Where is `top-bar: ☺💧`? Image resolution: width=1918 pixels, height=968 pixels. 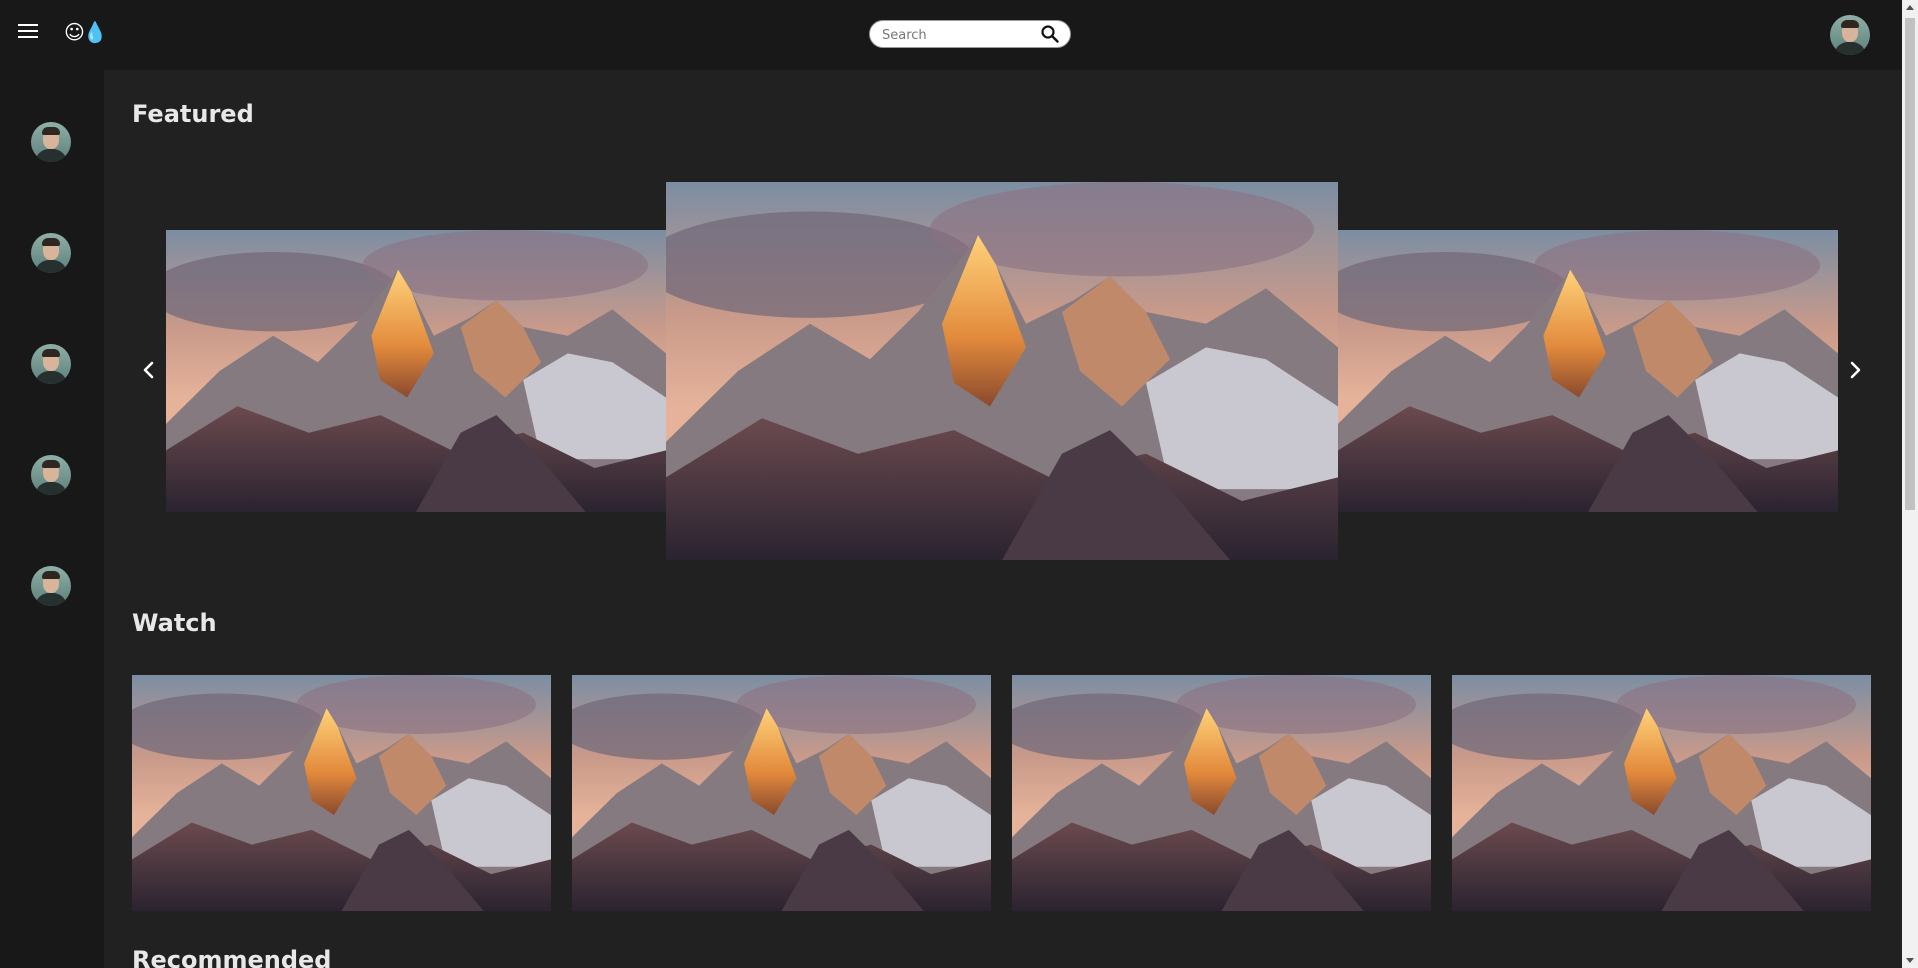
top-bar: ☺💧 is located at coordinates (959, 35).